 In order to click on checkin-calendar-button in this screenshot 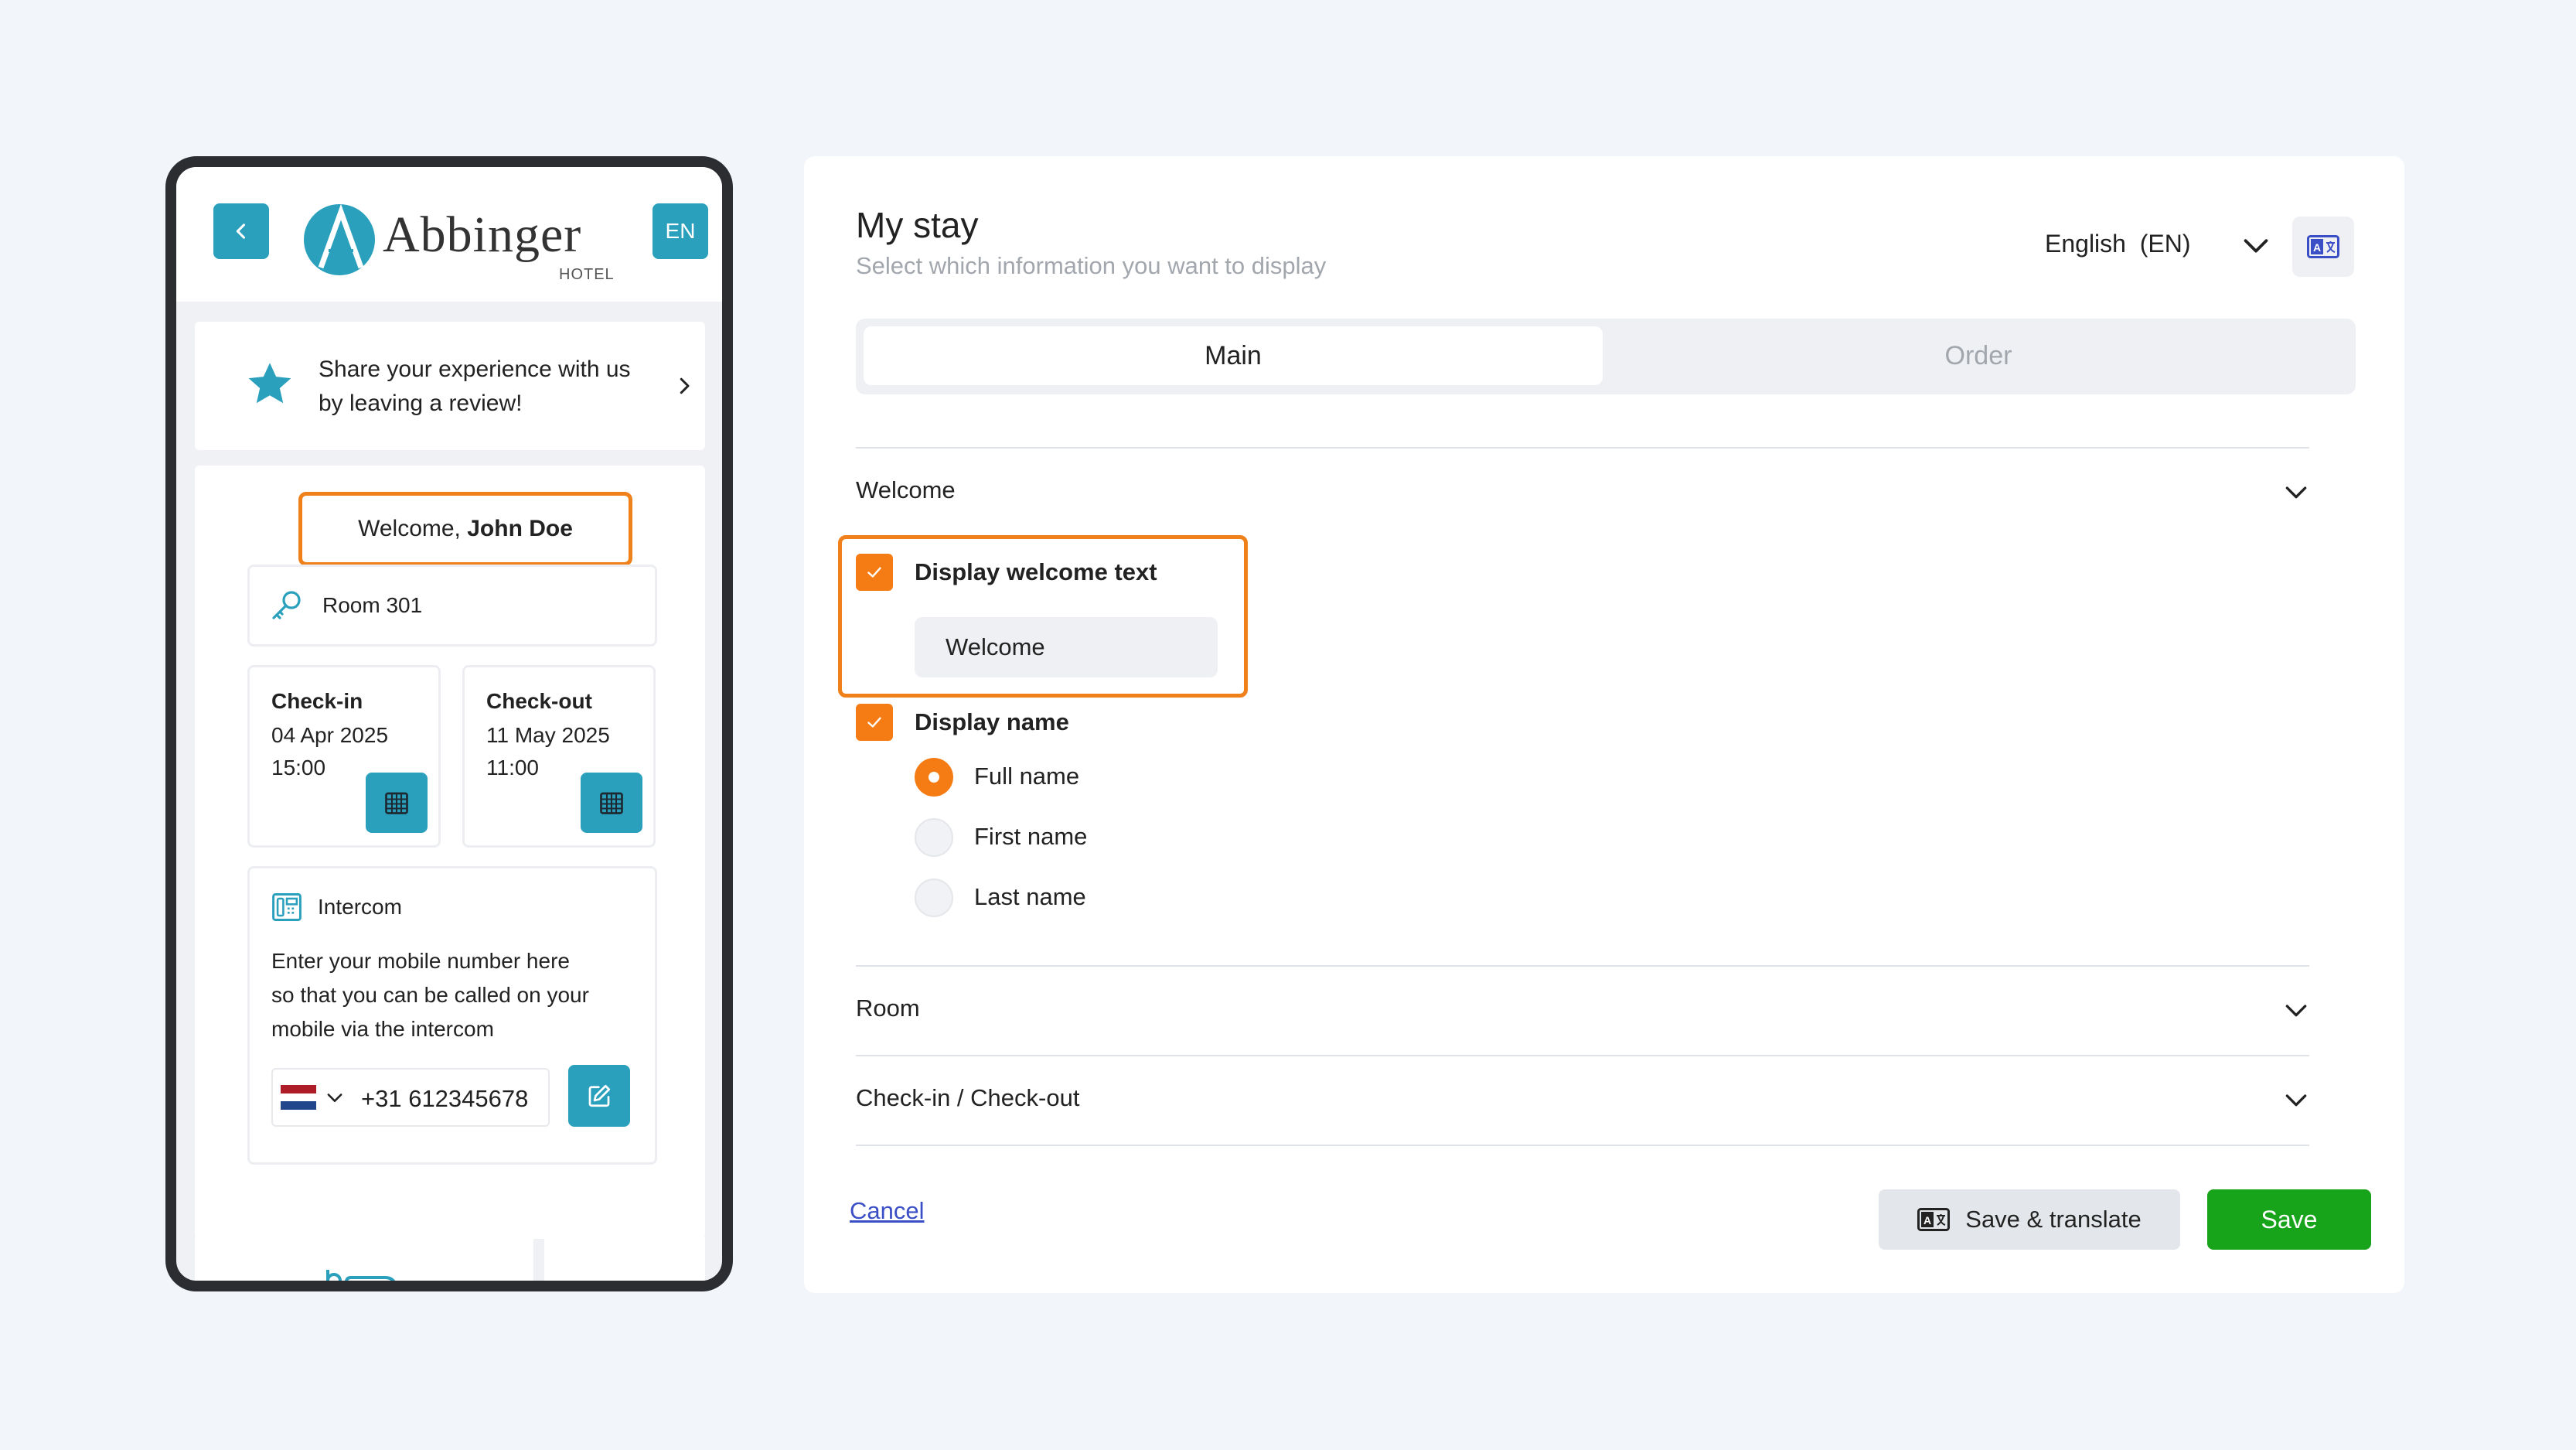, I will do `click(397, 803)`.